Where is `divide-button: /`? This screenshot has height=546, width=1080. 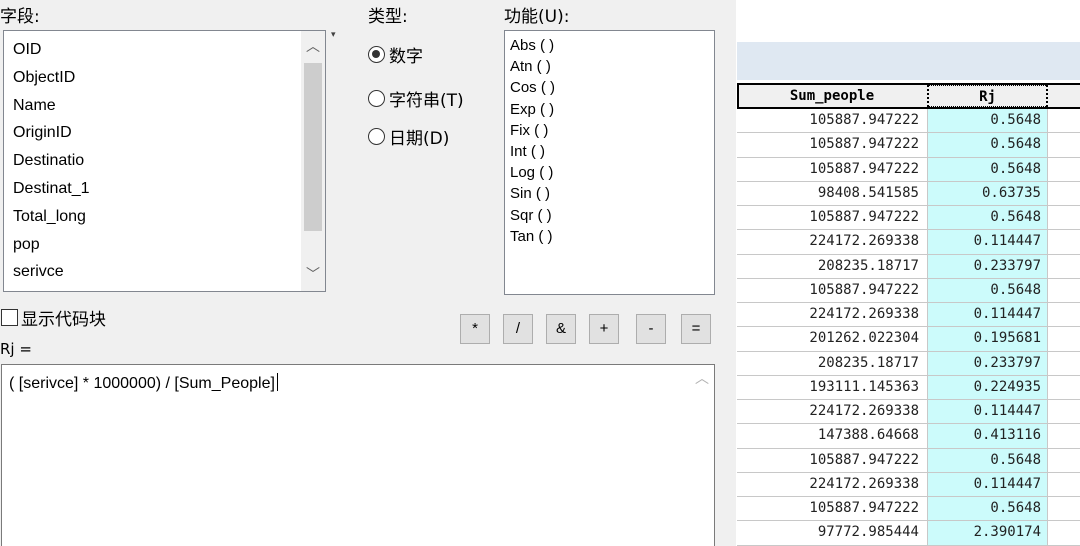 divide-button: / is located at coordinates (518, 329).